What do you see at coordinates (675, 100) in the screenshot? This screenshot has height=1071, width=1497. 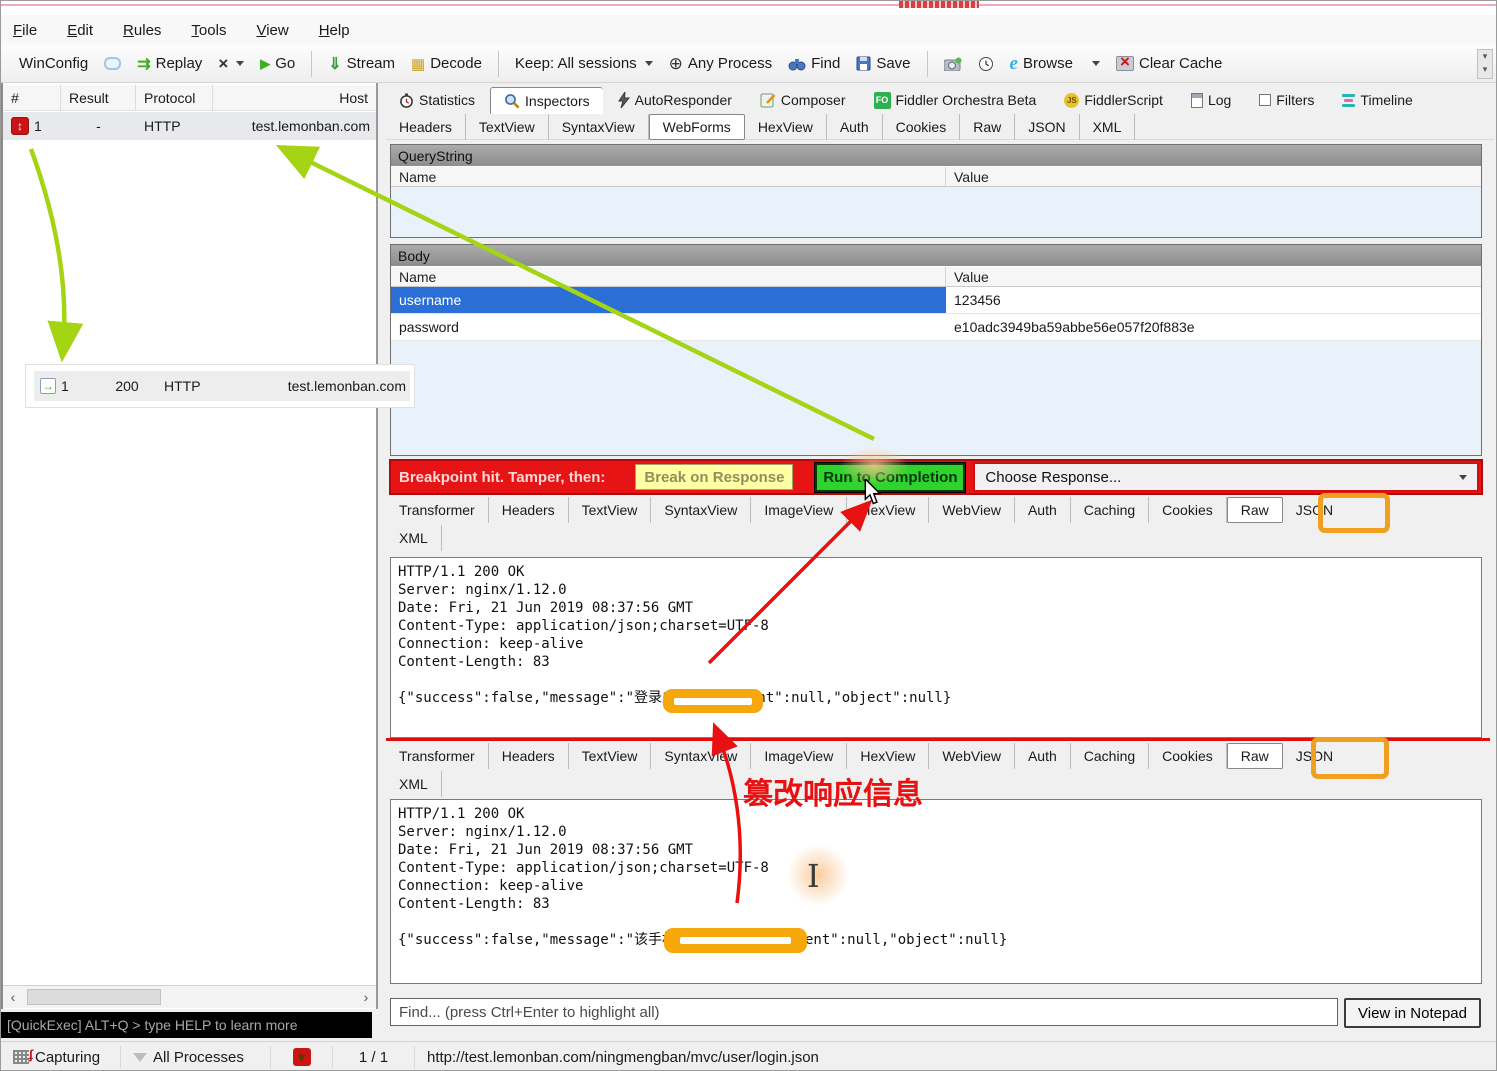 I see `tab-autoresponder: AutoResponder` at bounding box center [675, 100].